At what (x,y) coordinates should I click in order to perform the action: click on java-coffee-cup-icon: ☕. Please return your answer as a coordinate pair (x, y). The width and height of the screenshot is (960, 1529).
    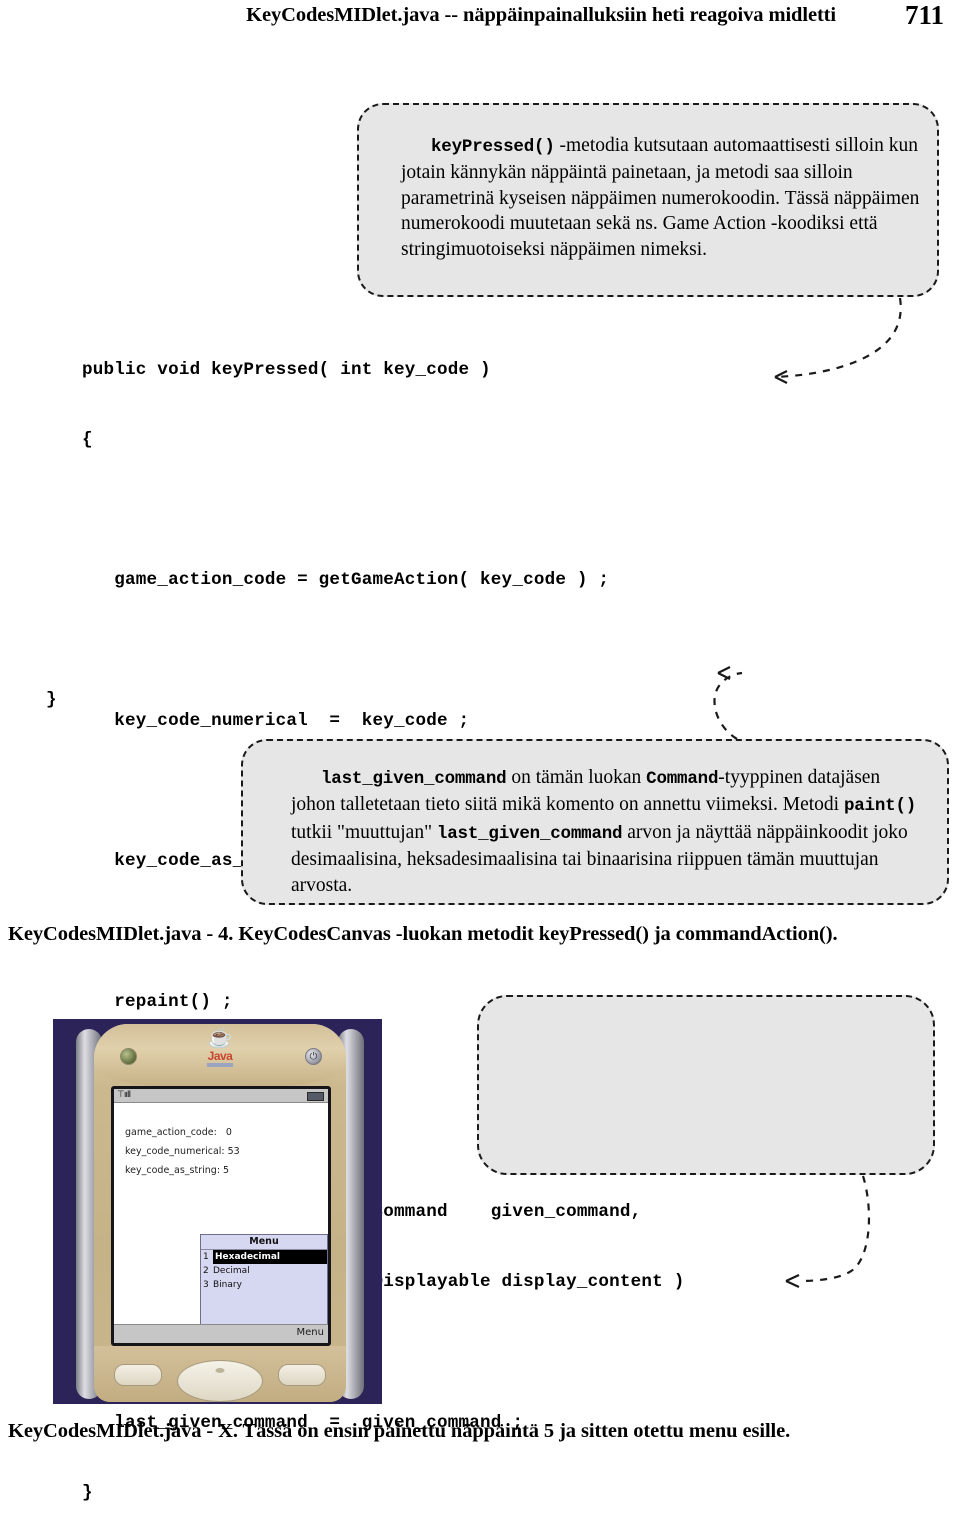
    Looking at the image, I should click on (220, 1038).